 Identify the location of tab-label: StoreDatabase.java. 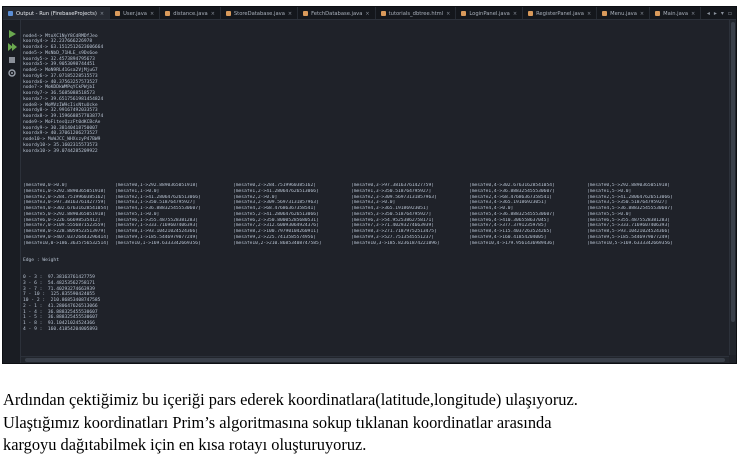
(259, 13).